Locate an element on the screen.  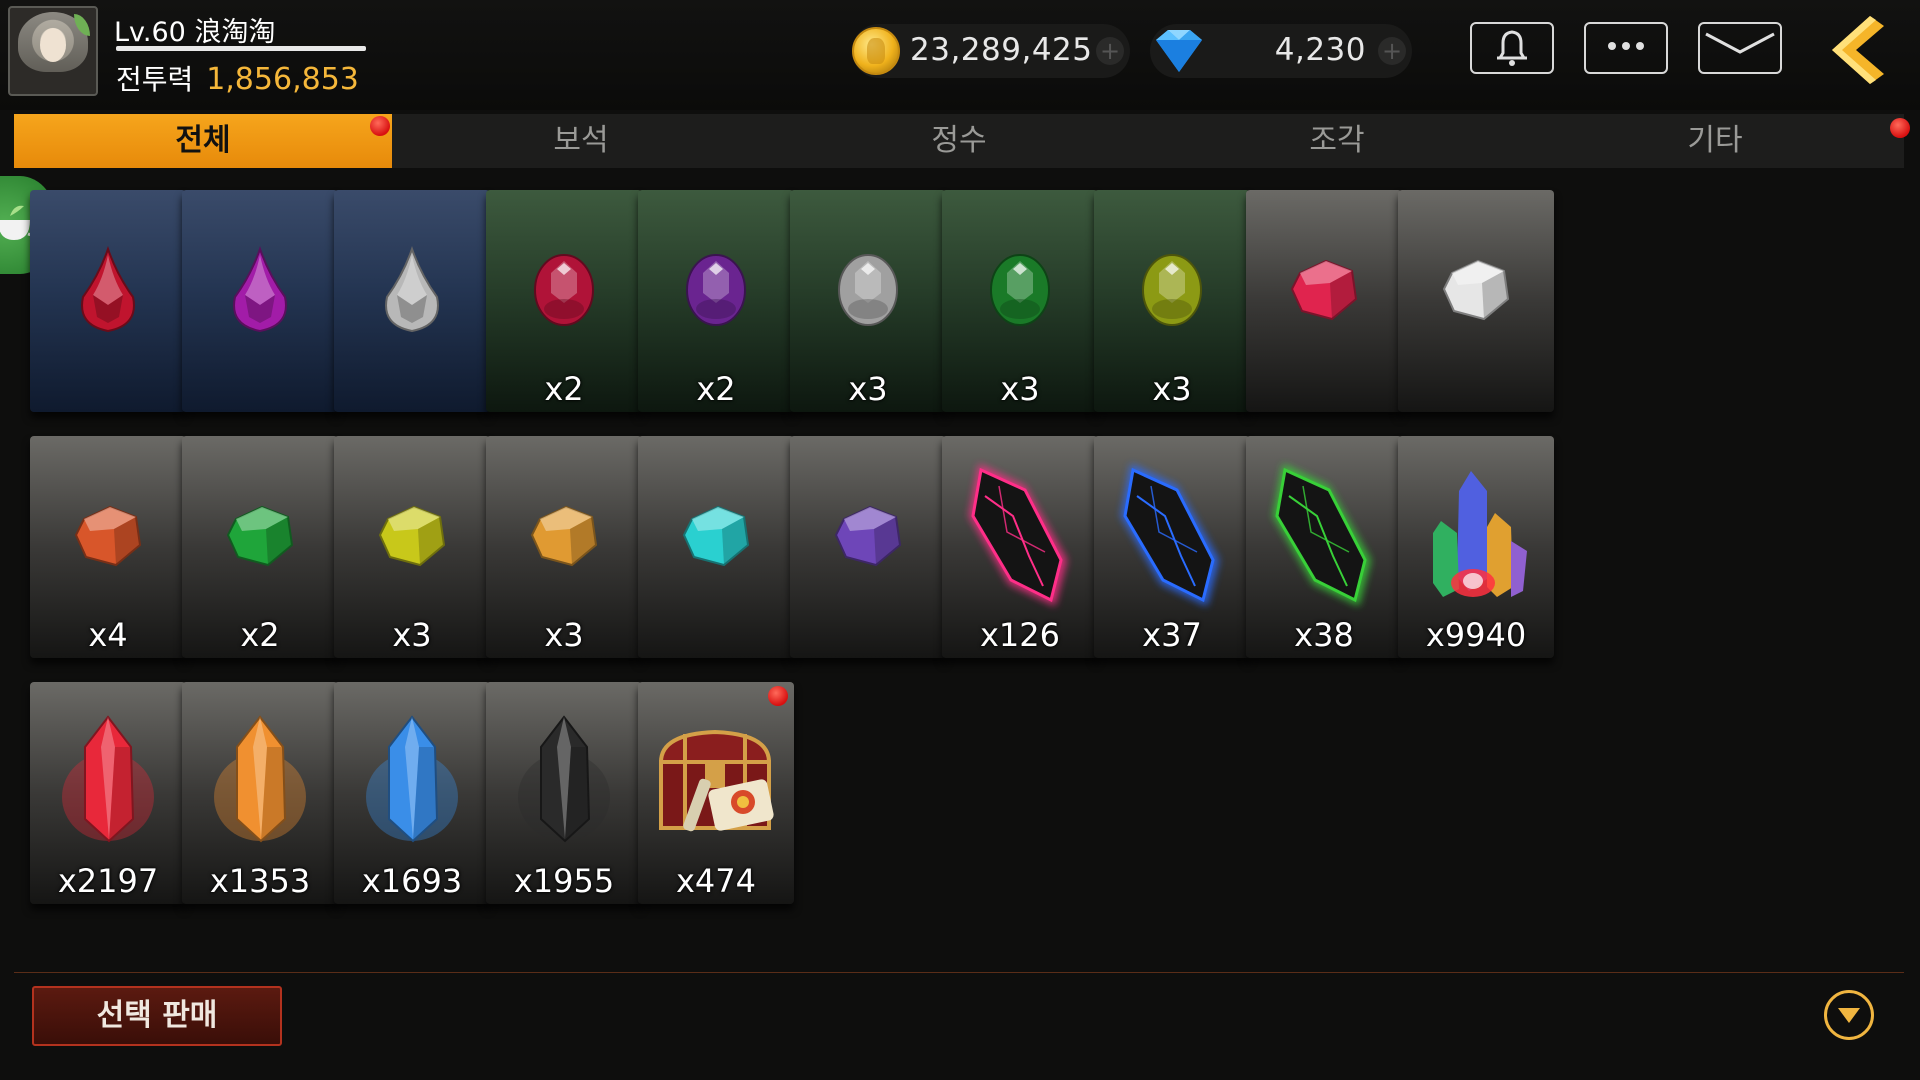
inventory-slot: x1693 is located at coordinates (412, 793).